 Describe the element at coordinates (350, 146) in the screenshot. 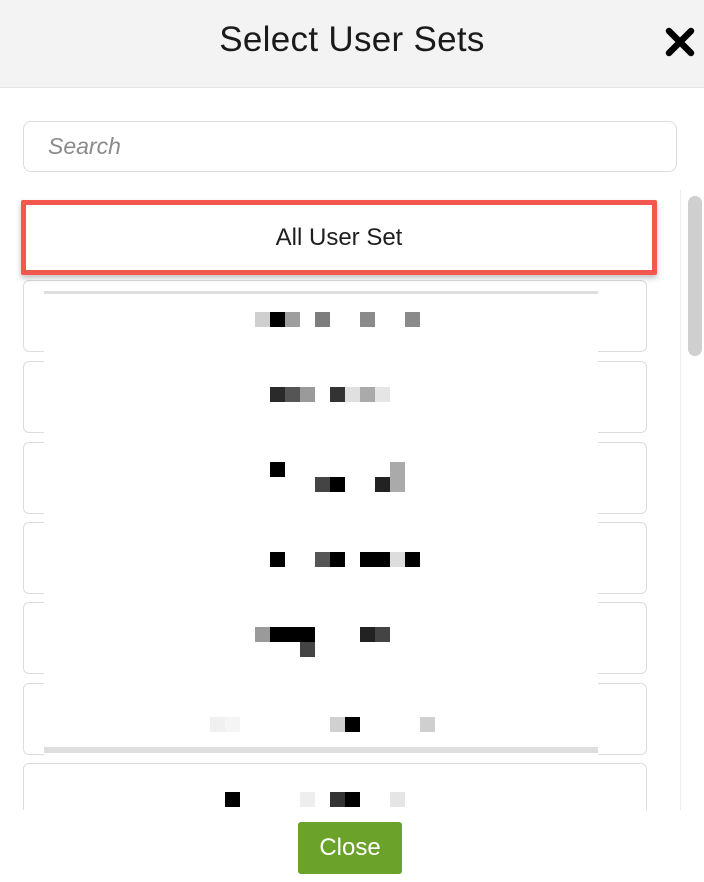

I see `search-input` at that location.